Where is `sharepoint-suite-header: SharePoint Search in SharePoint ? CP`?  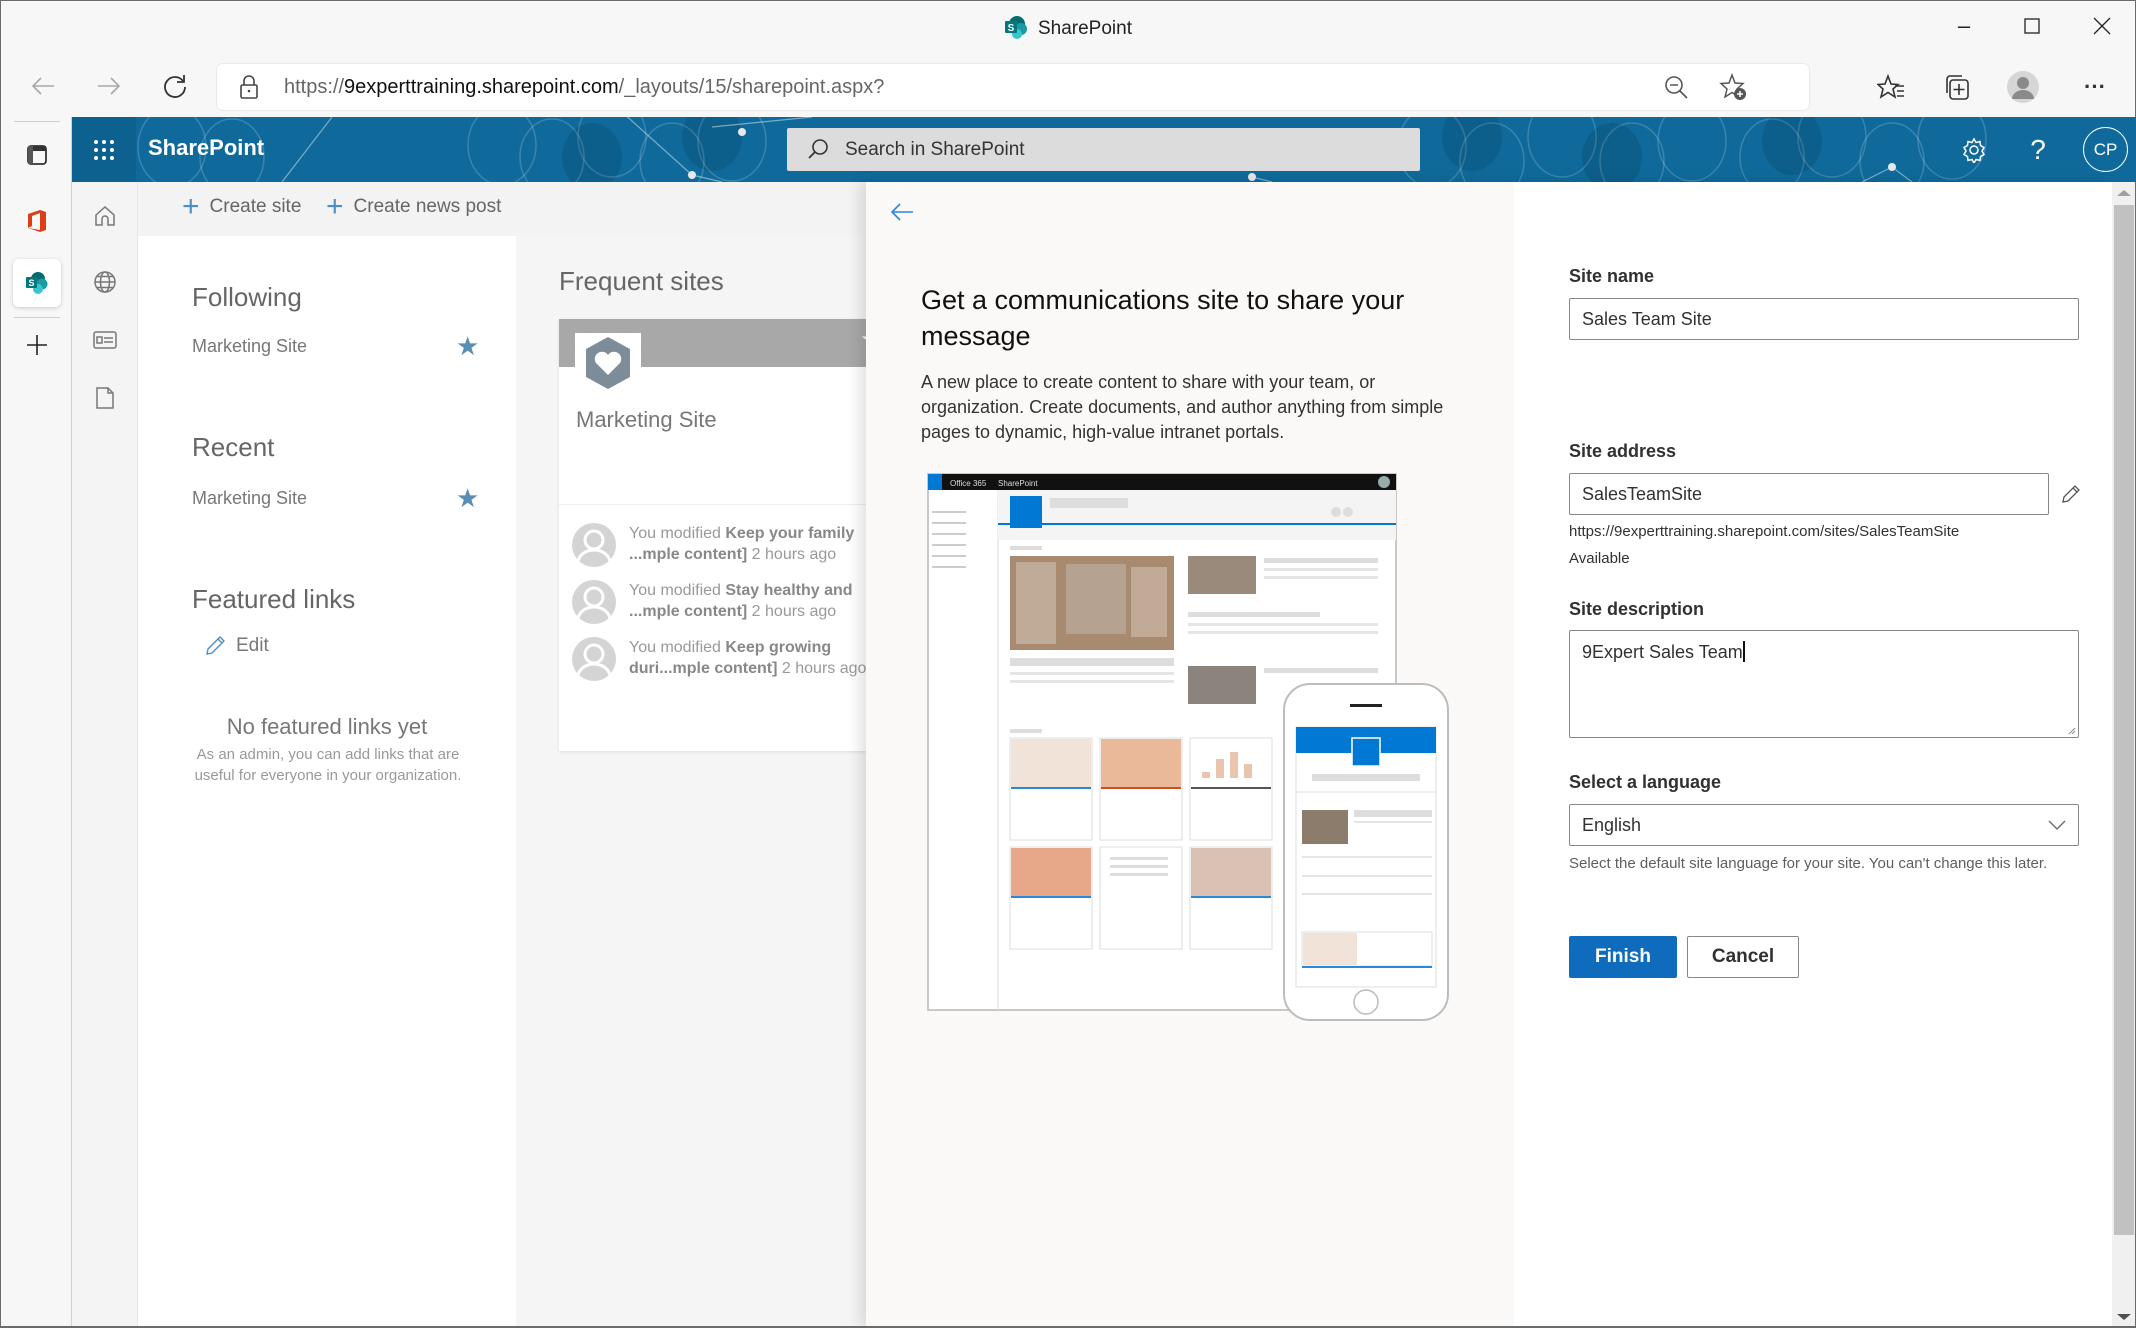
sharepoint-suite-header: SharePoint Search in SharePoint ? CP is located at coordinates (1104, 149).